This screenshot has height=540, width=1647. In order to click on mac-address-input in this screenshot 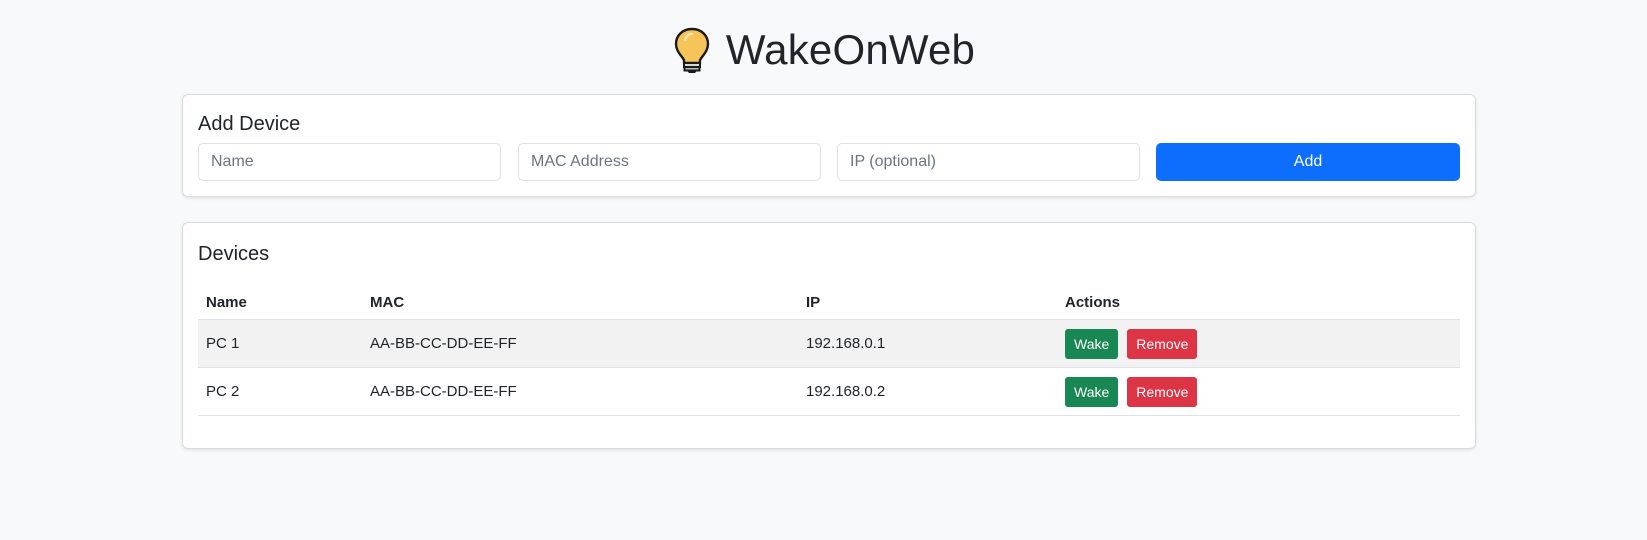, I will do `click(669, 162)`.